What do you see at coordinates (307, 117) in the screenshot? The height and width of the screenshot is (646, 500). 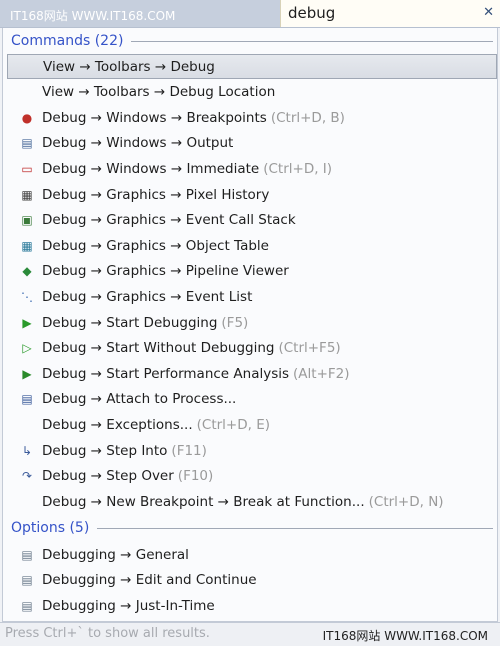 I see `shortcut: (Ctrl+D, B)` at bounding box center [307, 117].